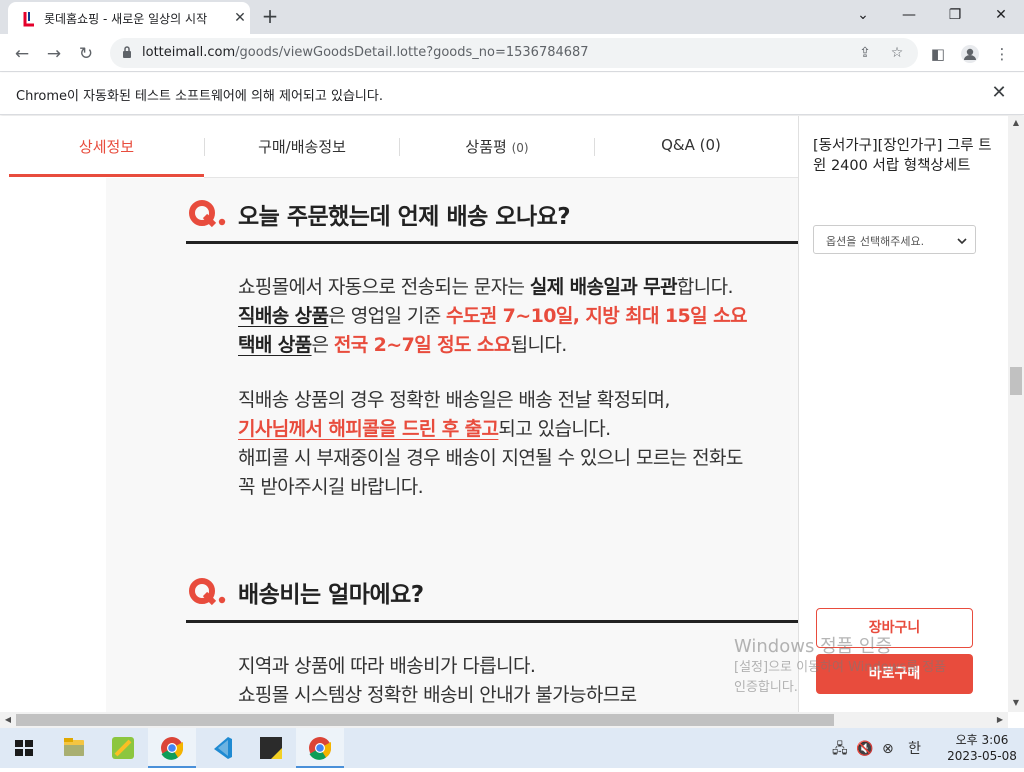 This screenshot has width=1024, height=772. I want to click on tab-qna: Q&A (0), so click(691, 147).